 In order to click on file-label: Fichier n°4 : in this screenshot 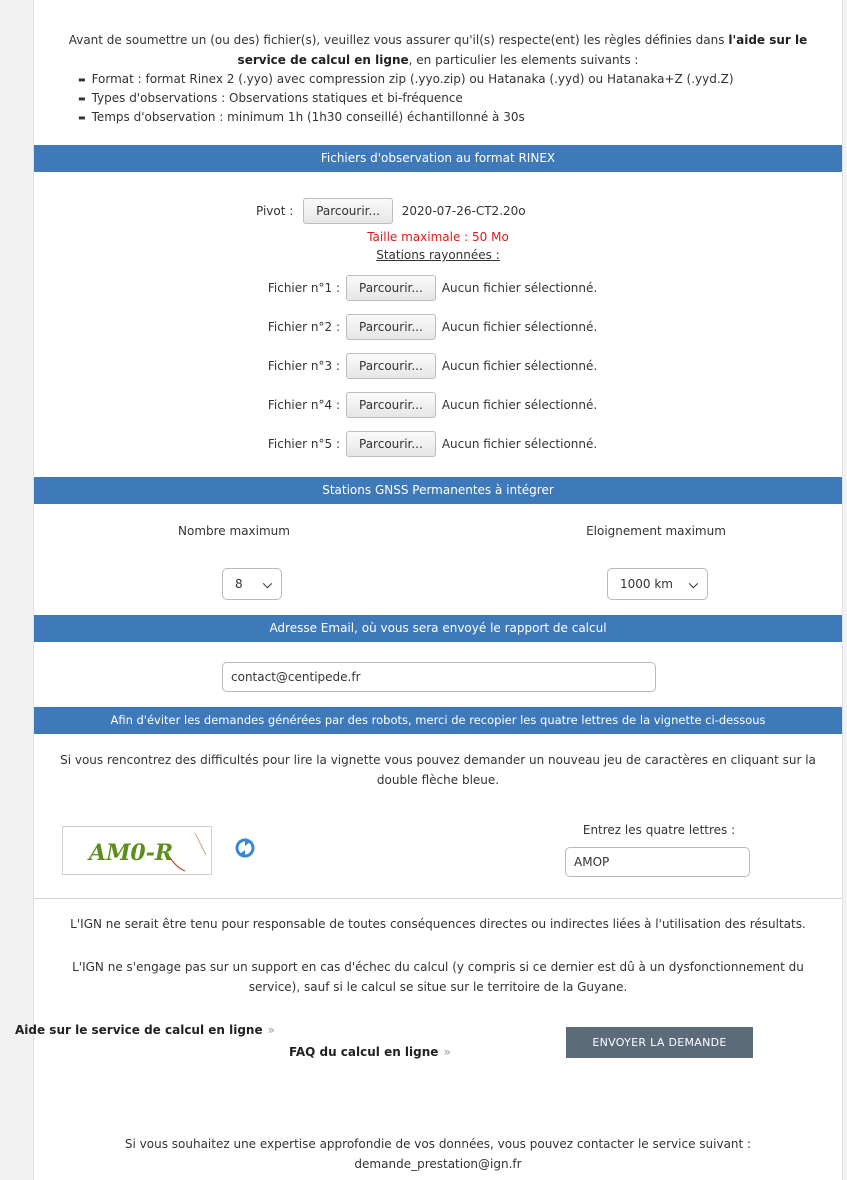, I will do `click(303, 405)`.